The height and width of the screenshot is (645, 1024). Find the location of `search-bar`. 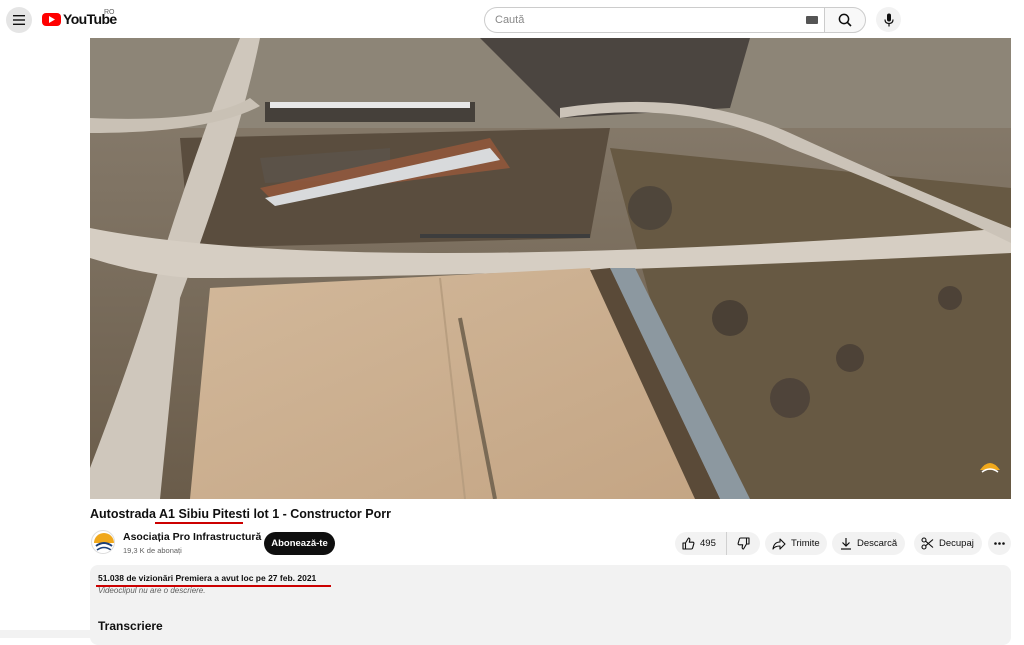

search-bar is located at coordinates (675, 20).